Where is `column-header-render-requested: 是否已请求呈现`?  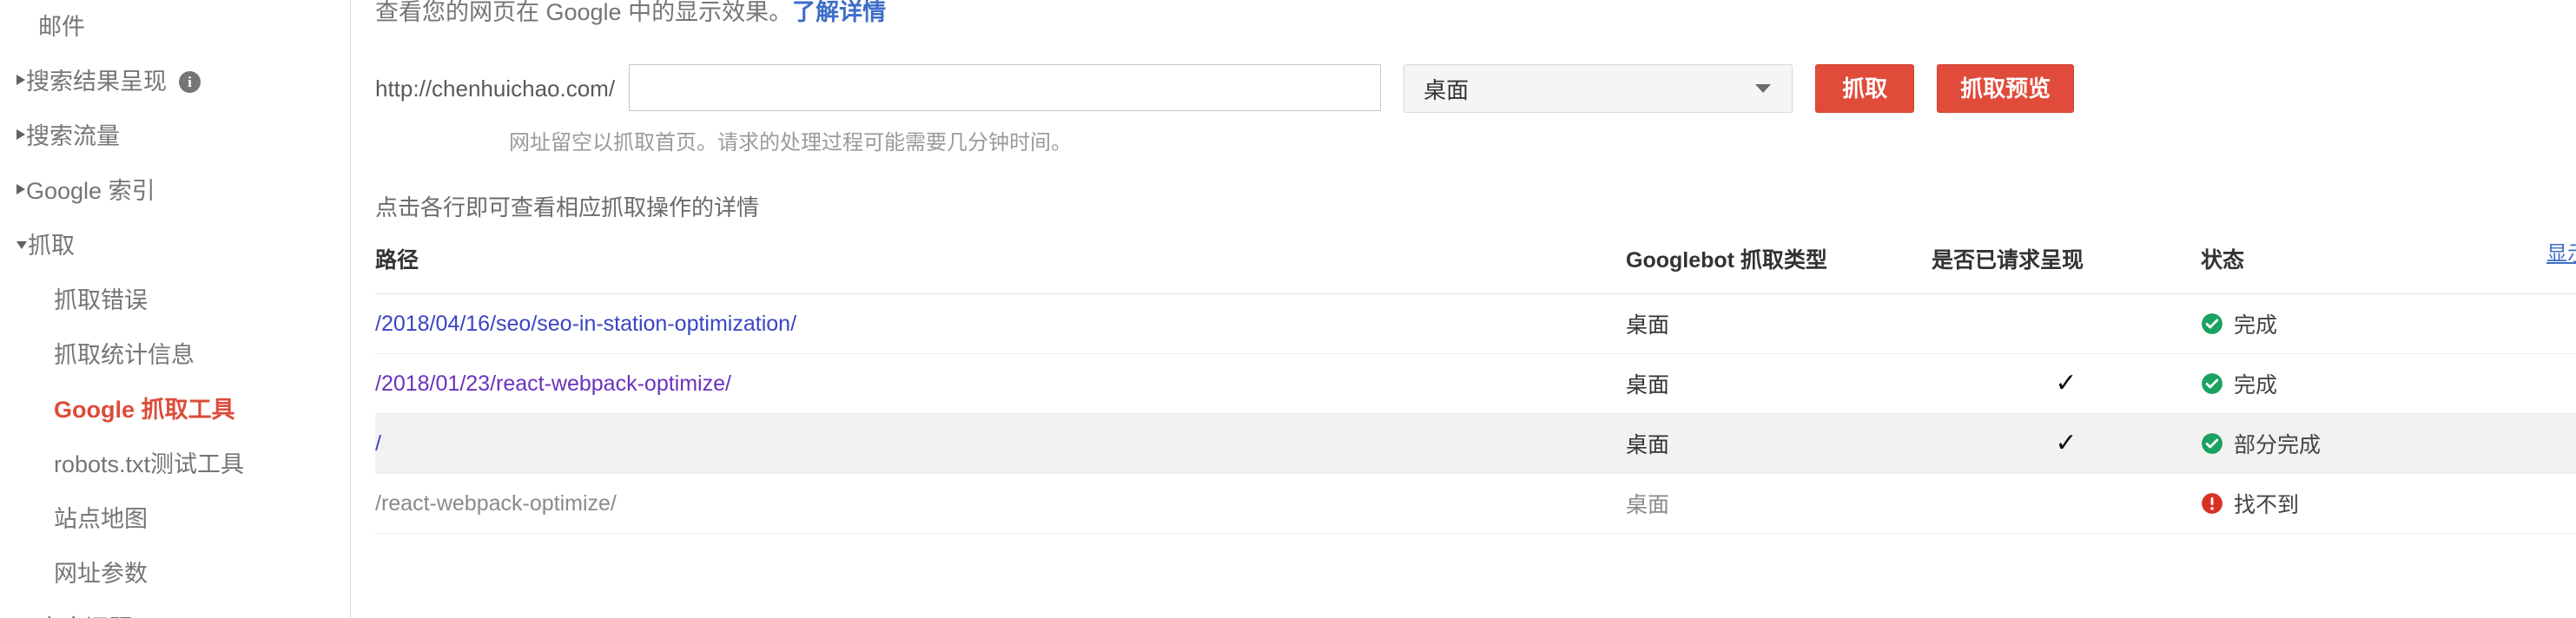 column-header-render-requested: 是否已请求呈现 is located at coordinates (2066, 268).